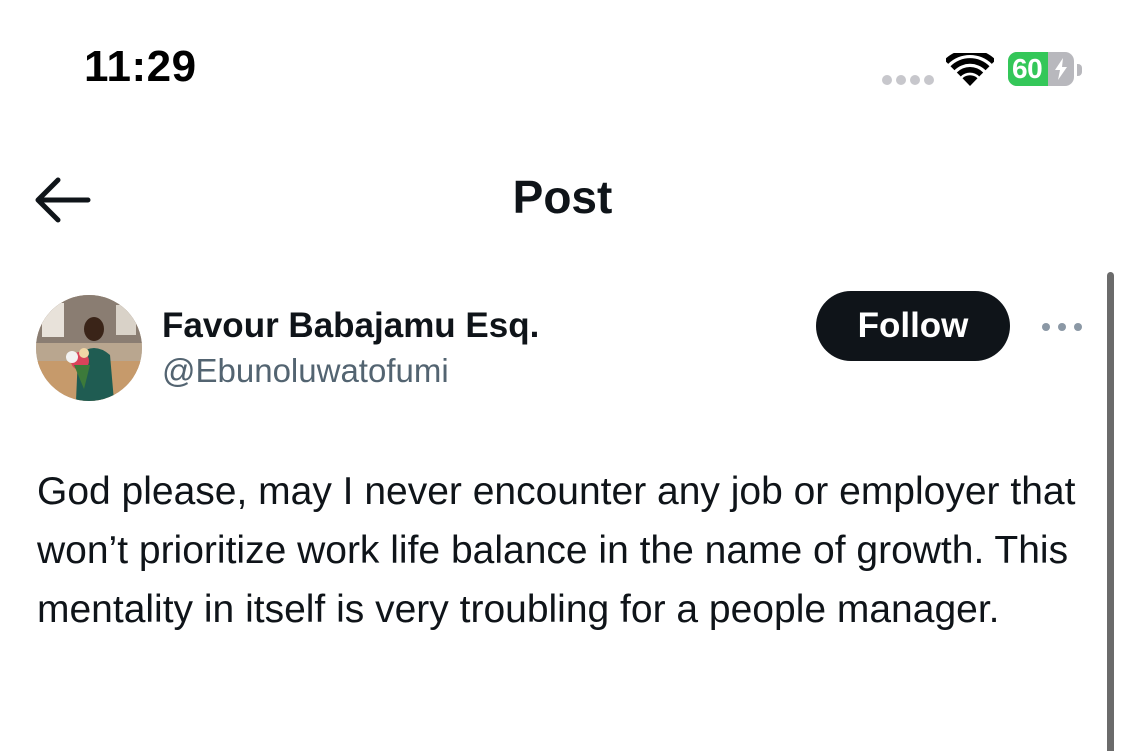  I want to click on battery-indicator: 60, so click(1047, 70).